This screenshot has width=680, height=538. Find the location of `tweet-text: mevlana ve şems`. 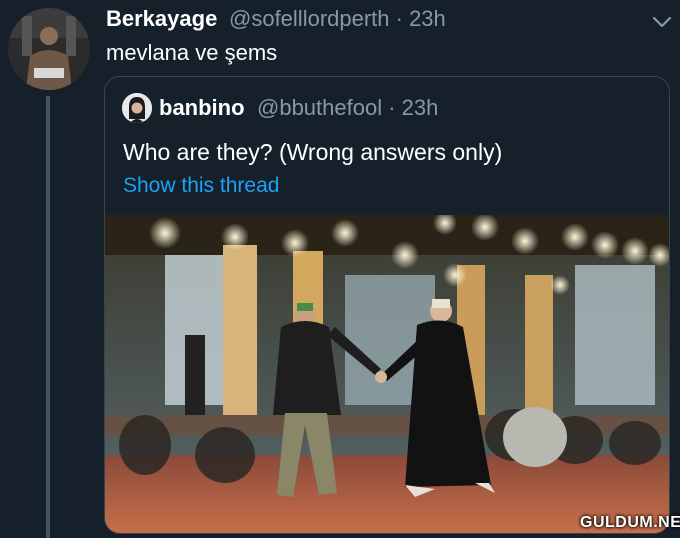

tweet-text: mevlana ve şems is located at coordinates (192, 52).